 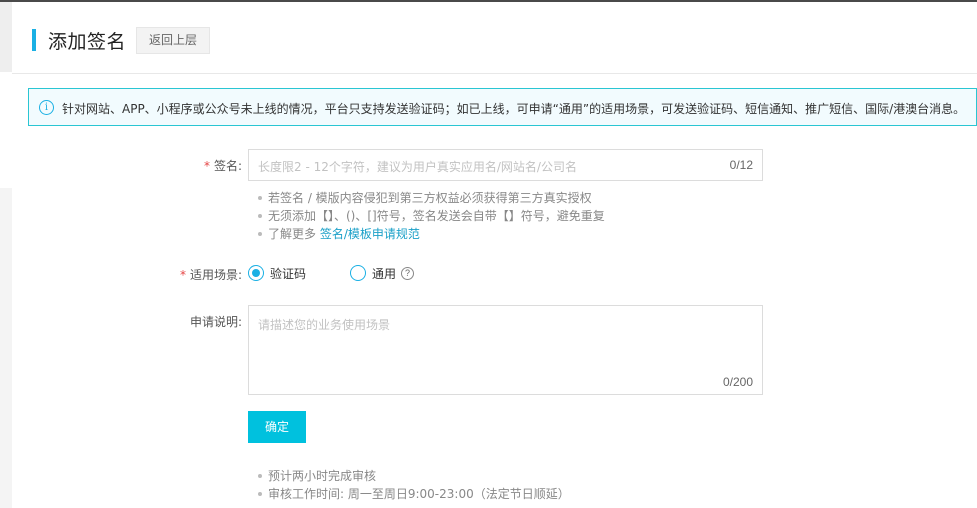 I want to click on help-icon: ?, so click(x=408, y=273).